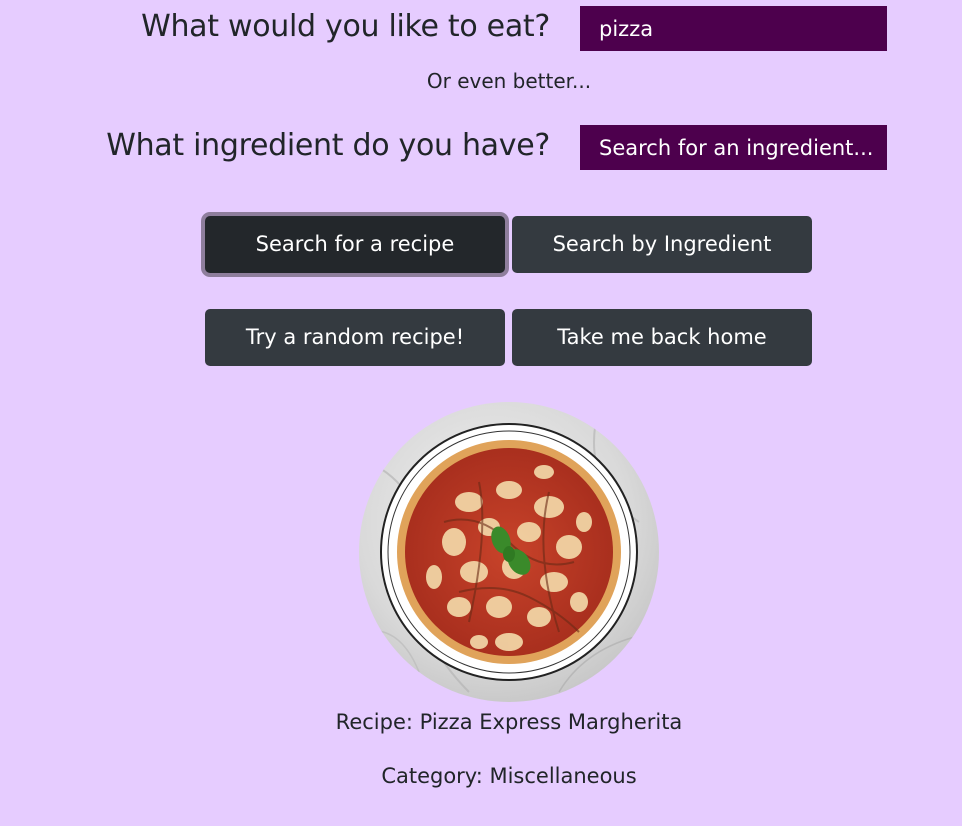  I want to click on recipe-name-text: Recipe: Pizza Express Margherita, so click(509, 722).